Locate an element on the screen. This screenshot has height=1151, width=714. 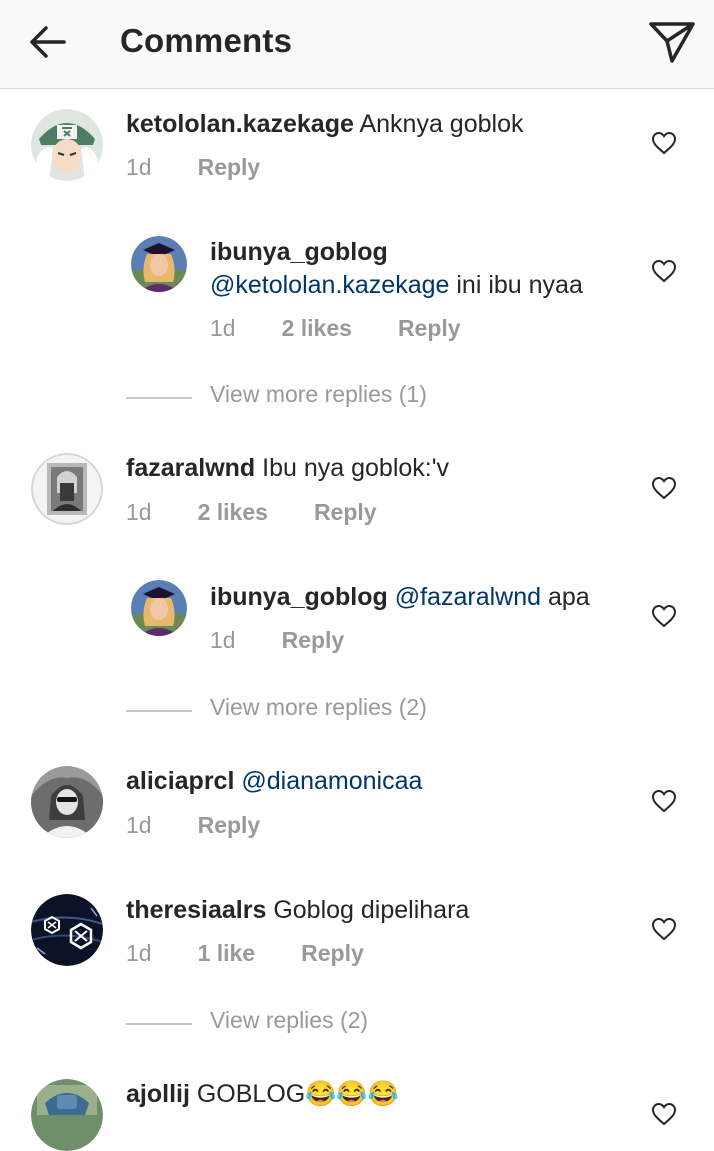
view-more-replies: View more replies (2) is located at coordinates (301, 710).